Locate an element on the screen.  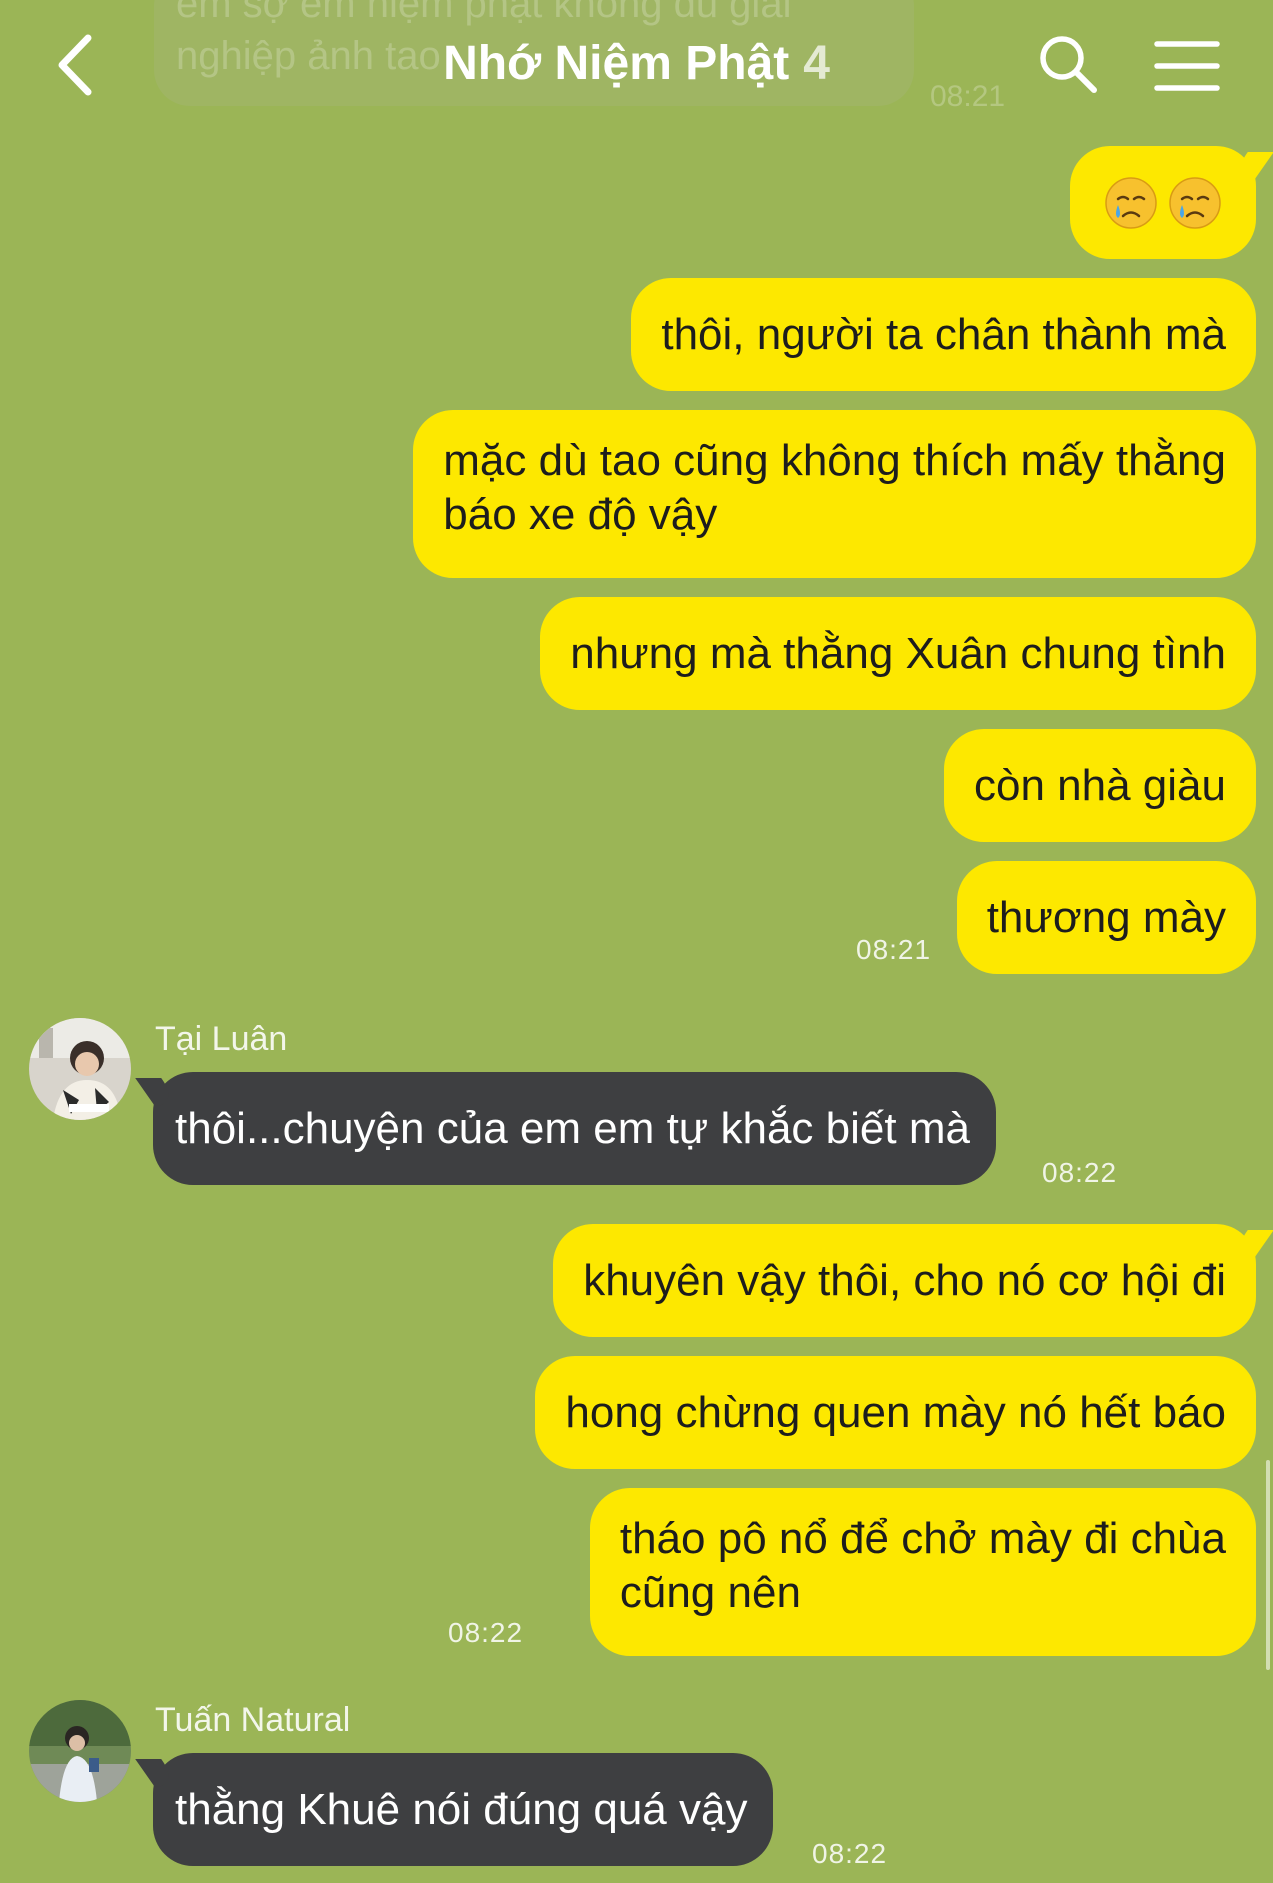
message-text-line: tháo pô nổ để chở mày đi chùa is located at coordinates (922, 1538).